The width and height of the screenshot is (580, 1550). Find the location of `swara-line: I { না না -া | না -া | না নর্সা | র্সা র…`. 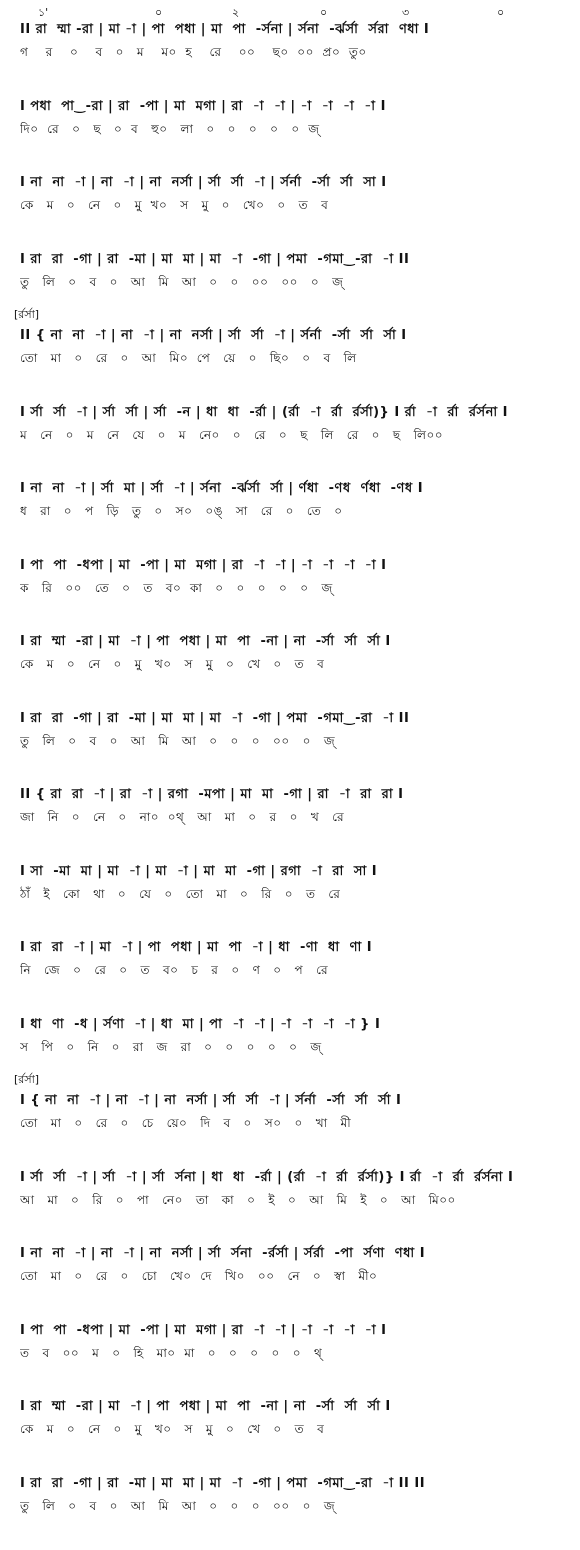

swara-line: I { না না -া | না -া | না নর্সা | র্সা র… is located at coordinates (211, 1100).